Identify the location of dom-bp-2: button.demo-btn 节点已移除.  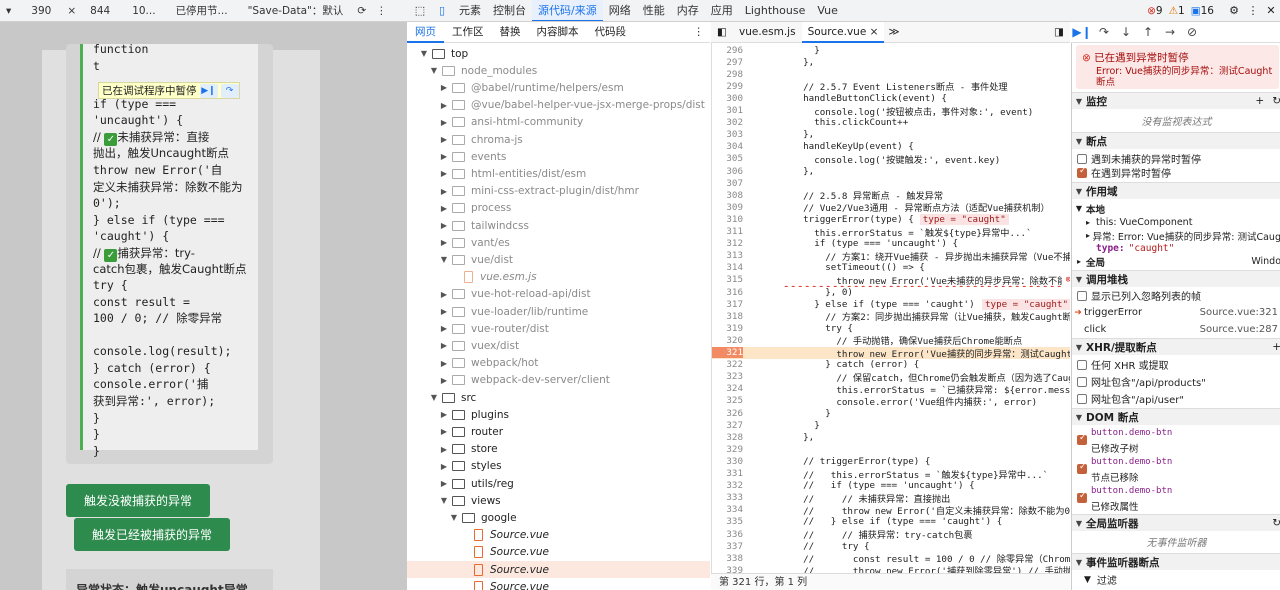
(1176, 470).